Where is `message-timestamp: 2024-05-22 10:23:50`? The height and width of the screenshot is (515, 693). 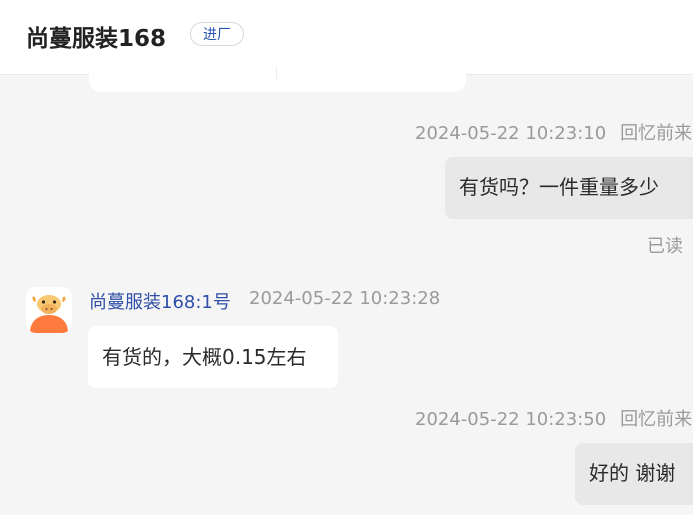 message-timestamp: 2024-05-22 10:23:50 is located at coordinates (511, 419).